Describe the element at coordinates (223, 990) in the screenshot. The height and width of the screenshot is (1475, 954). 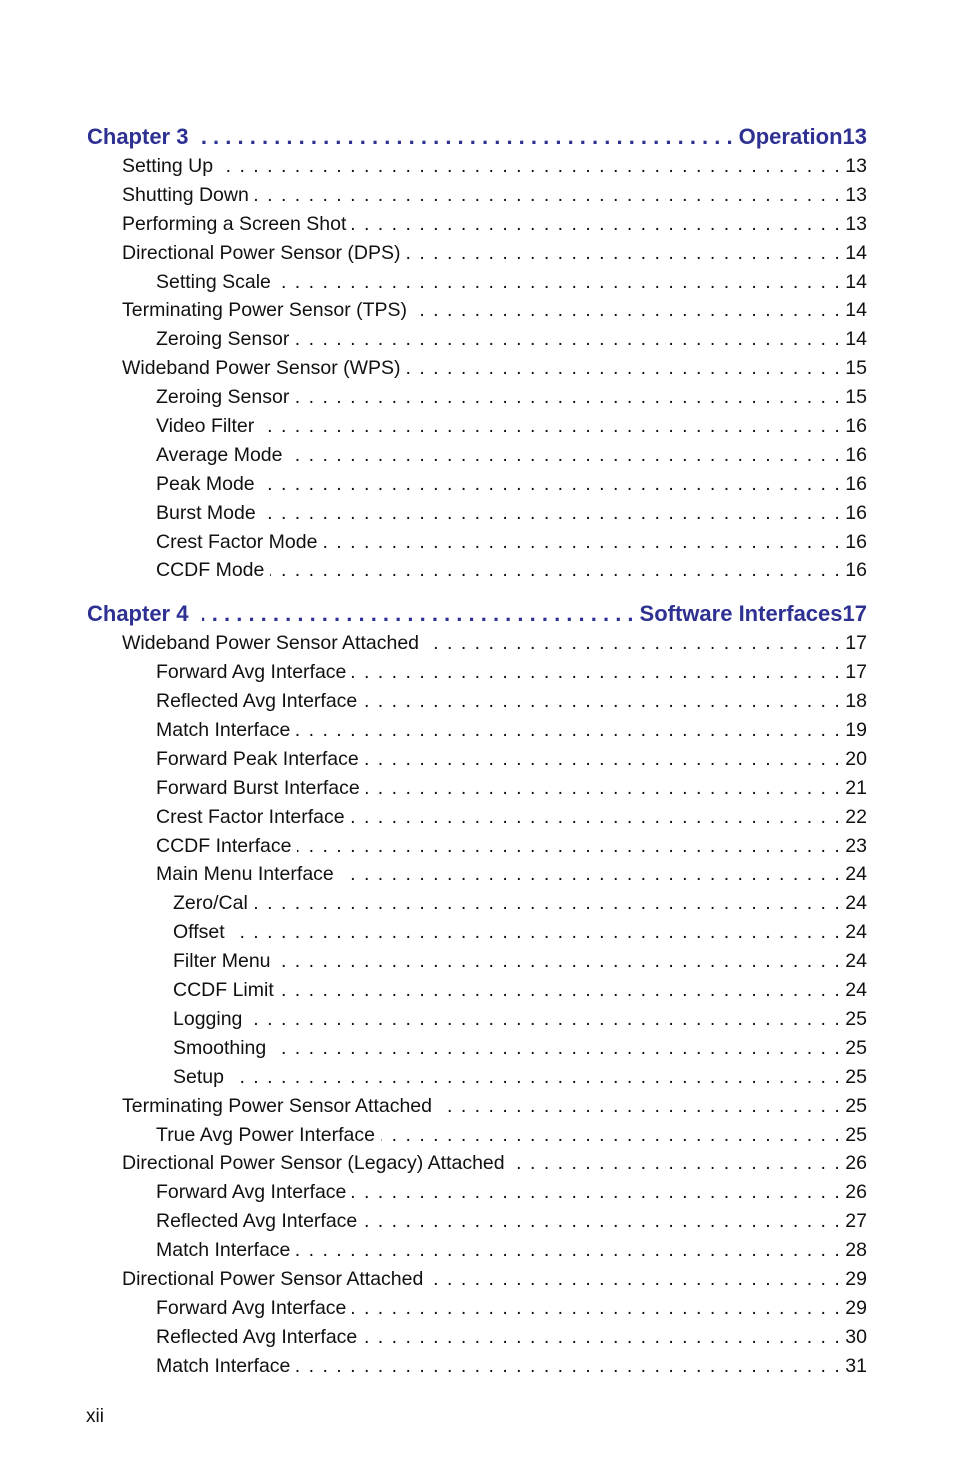
I see `entry-title: CCDF Limit` at that location.